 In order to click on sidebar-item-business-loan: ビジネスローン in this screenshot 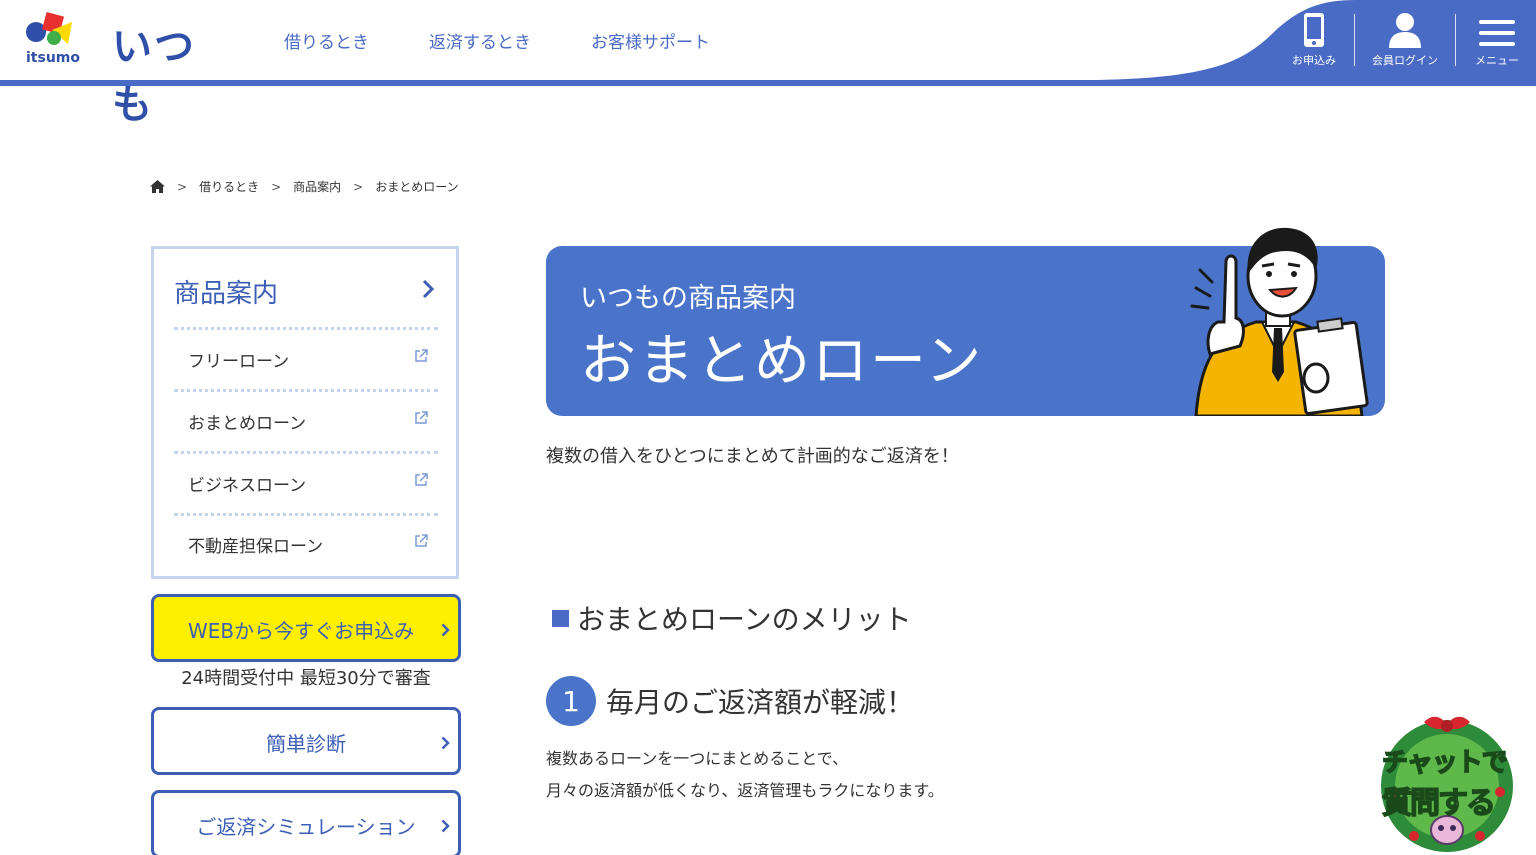, I will do `click(306, 483)`.